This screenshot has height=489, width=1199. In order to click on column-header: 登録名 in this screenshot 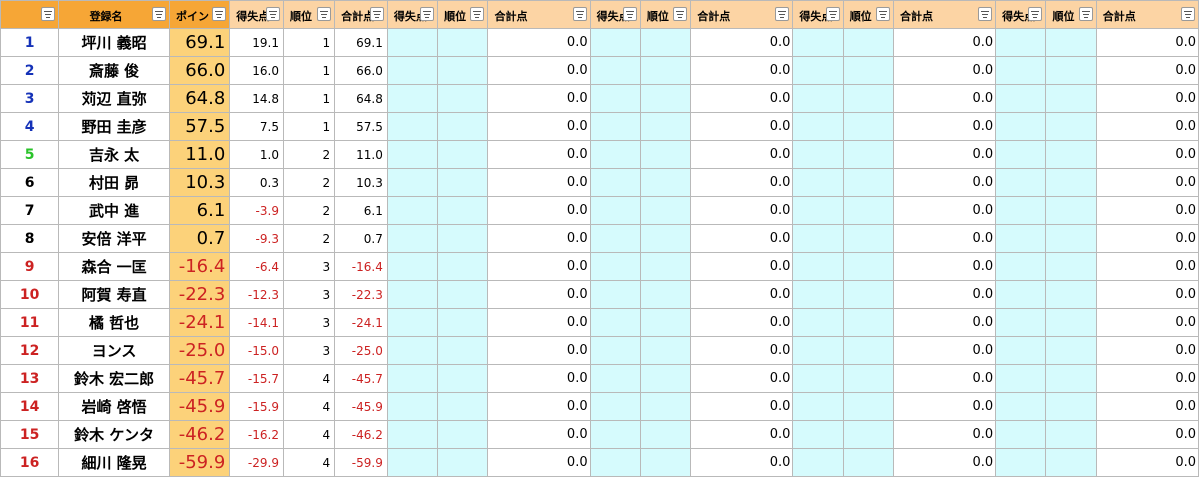, I will do `click(114, 14)`.